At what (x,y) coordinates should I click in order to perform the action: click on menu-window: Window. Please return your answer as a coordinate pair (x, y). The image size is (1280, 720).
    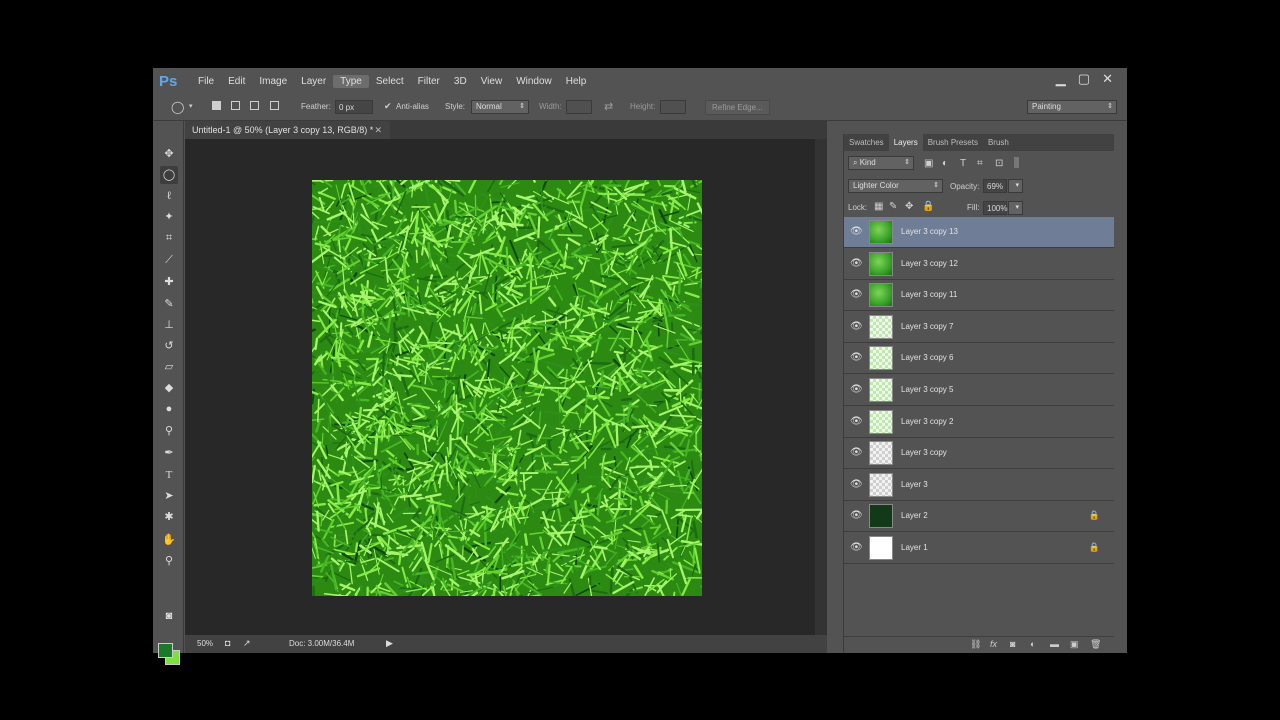
    Looking at the image, I should click on (534, 81).